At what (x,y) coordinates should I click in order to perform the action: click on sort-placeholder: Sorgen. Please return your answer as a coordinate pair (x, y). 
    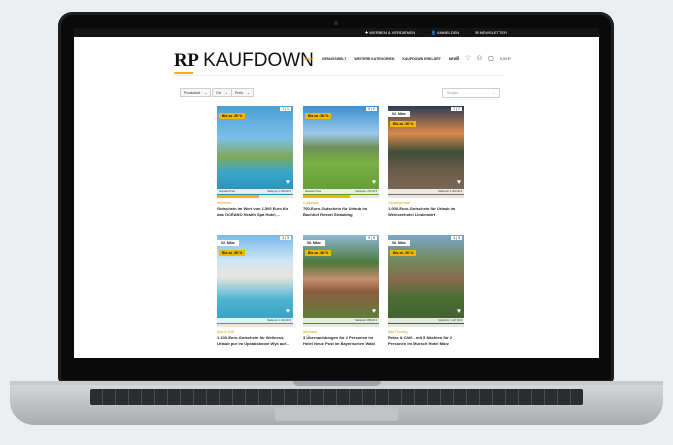
    Looking at the image, I should click on (453, 93).